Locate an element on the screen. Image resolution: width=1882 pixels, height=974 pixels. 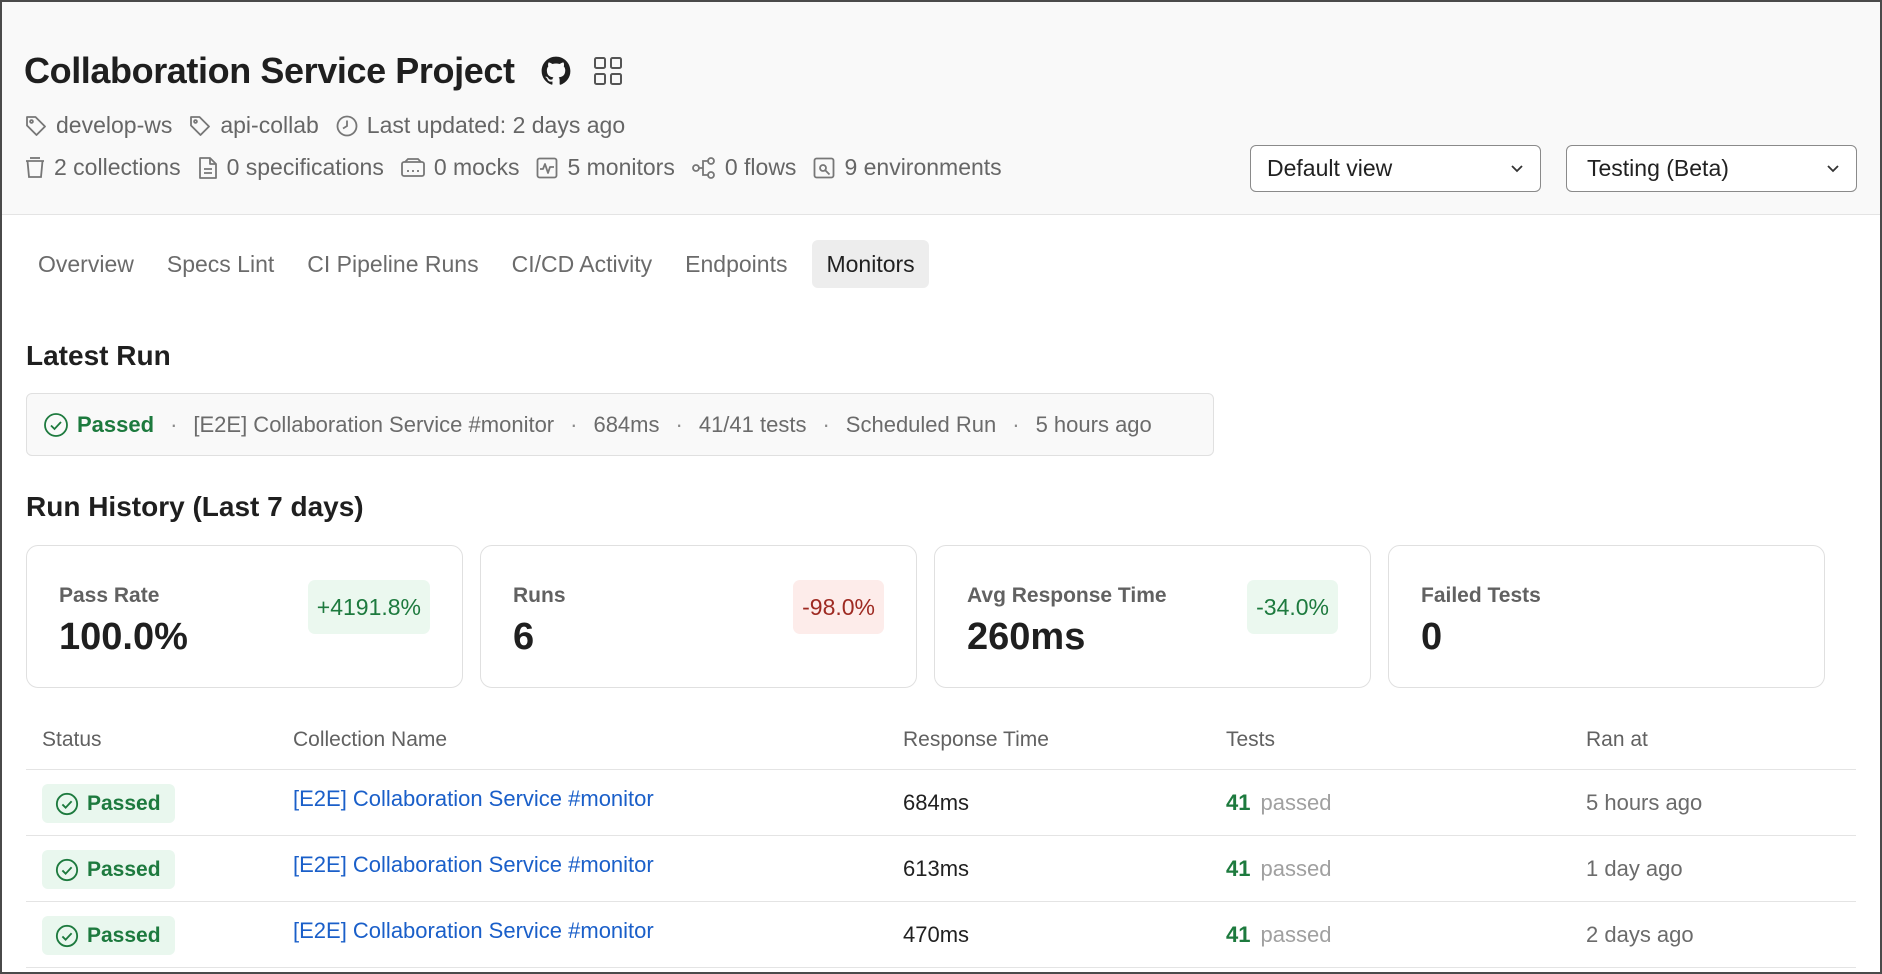
stat-value: 0 is located at coordinates (1432, 637).